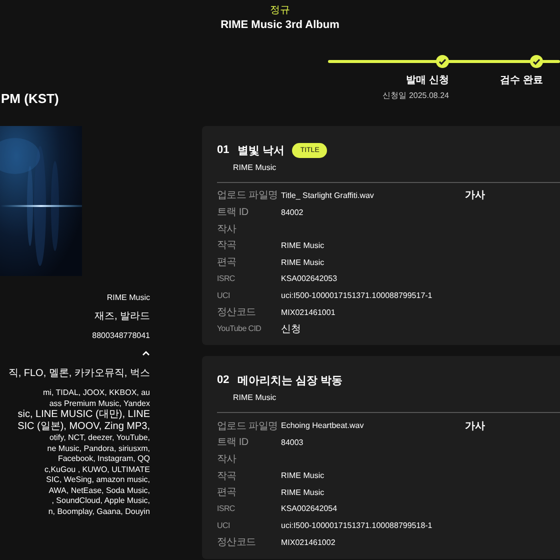 The width and height of the screenshot is (560, 560). I want to click on album-info-value: 8800348778041, so click(121, 336).